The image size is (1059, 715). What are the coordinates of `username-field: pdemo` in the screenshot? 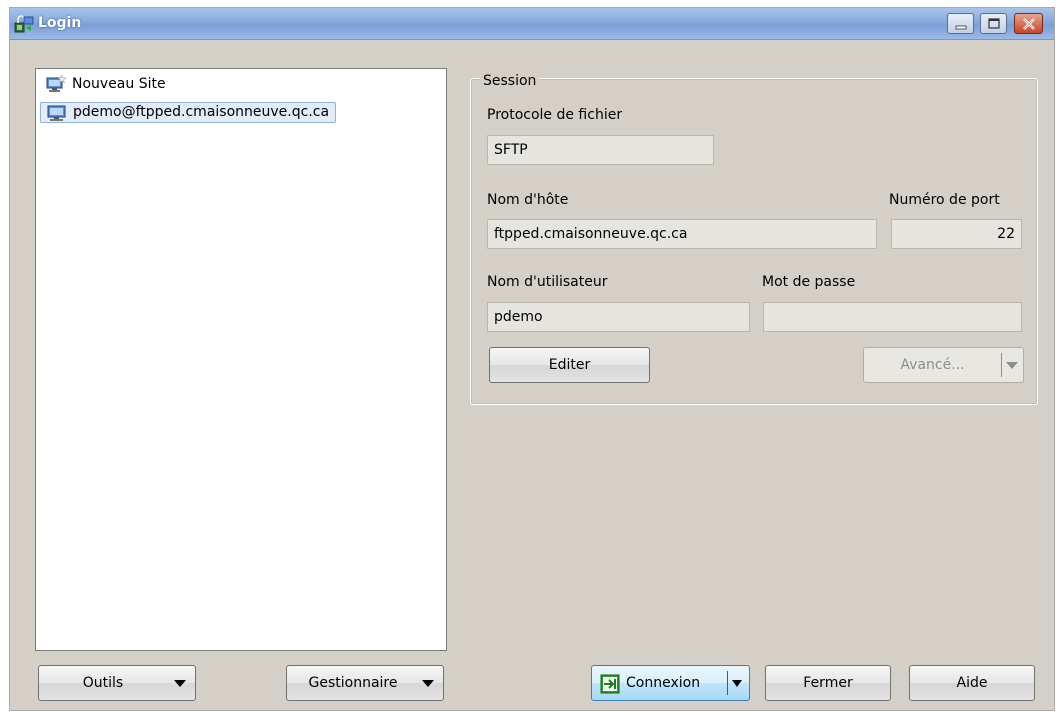 It's located at (618, 317).